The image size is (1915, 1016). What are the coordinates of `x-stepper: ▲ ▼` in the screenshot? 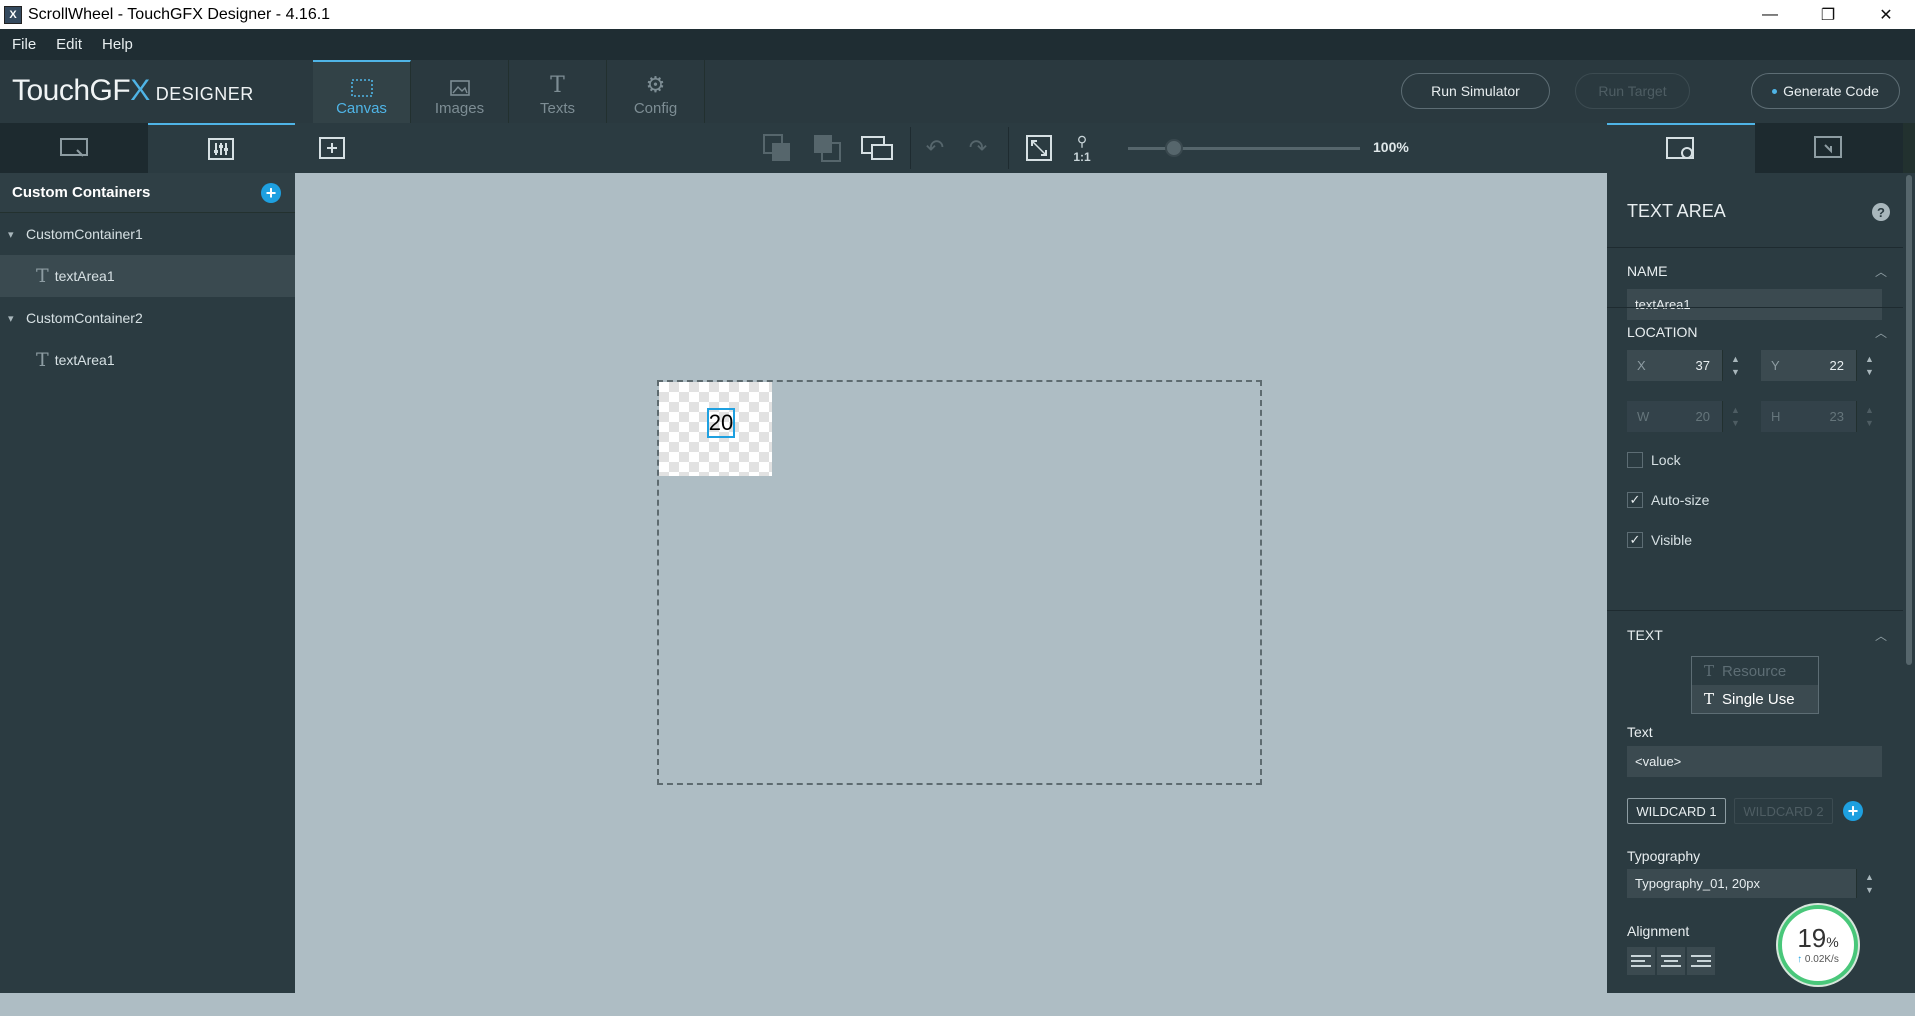 It's located at (1735, 365).